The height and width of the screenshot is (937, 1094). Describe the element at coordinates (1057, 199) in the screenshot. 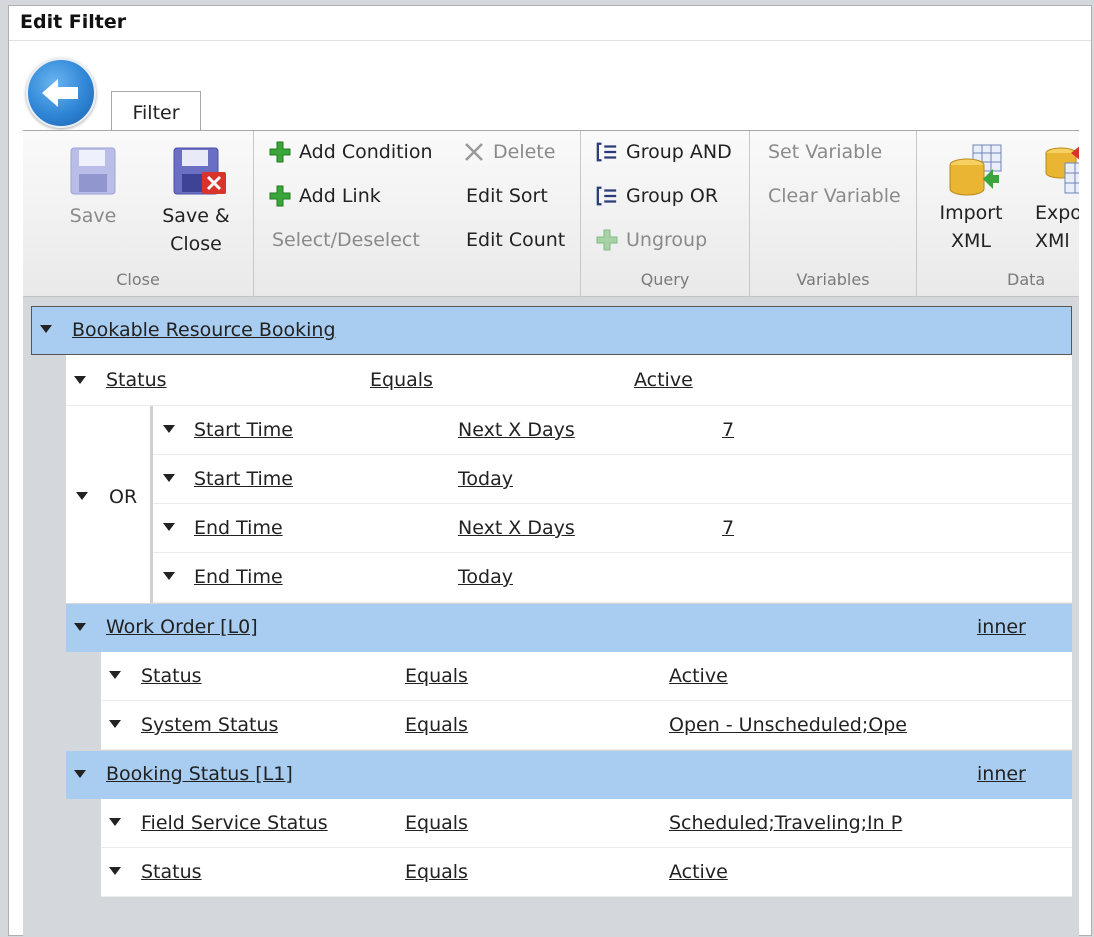

I see `export-xml-button: Expo XMl` at that location.